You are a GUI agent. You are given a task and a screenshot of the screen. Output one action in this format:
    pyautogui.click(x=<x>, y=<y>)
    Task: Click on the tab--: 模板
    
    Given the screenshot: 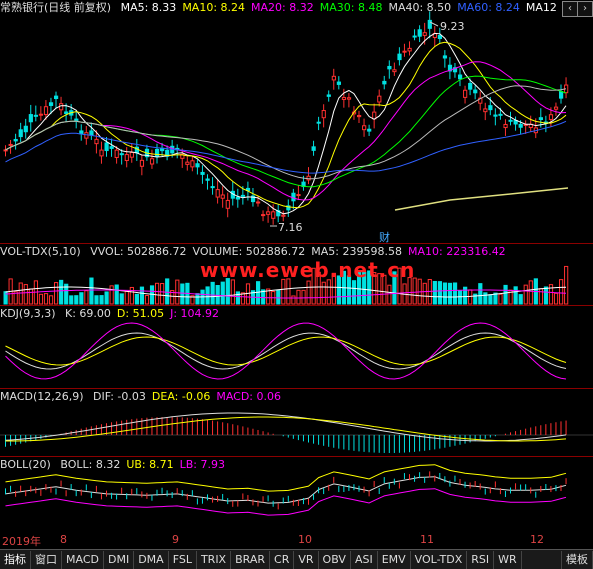 What is the action you would take?
    pyautogui.click(x=577, y=559)
    